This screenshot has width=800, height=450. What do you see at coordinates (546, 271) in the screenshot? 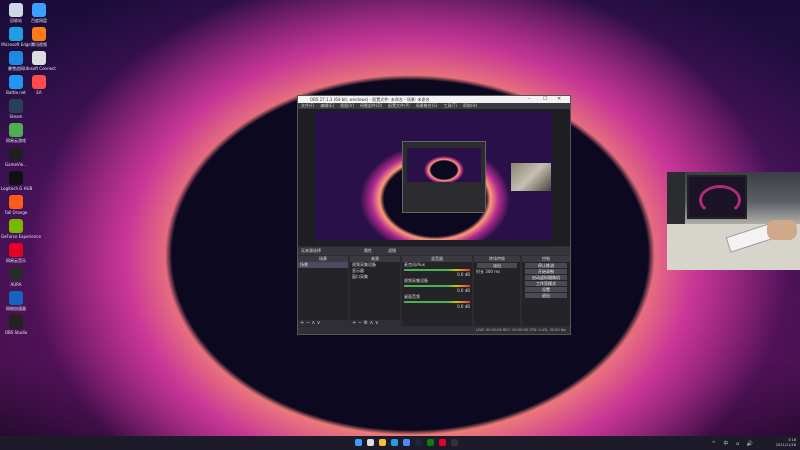
I see `start-recording-button: 开始录制` at bounding box center [546, 271].